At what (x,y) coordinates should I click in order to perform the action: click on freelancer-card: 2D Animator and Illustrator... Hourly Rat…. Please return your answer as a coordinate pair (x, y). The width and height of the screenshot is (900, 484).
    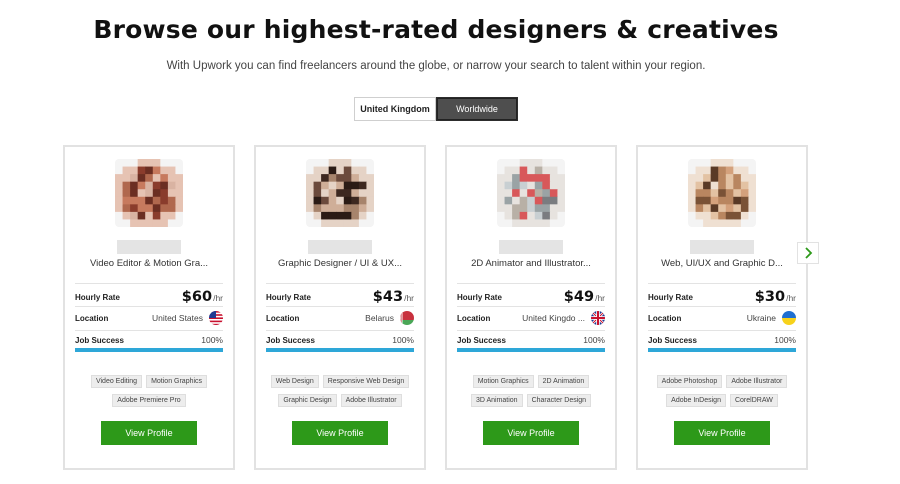
    Looking at the image, I should click on (531, 307).